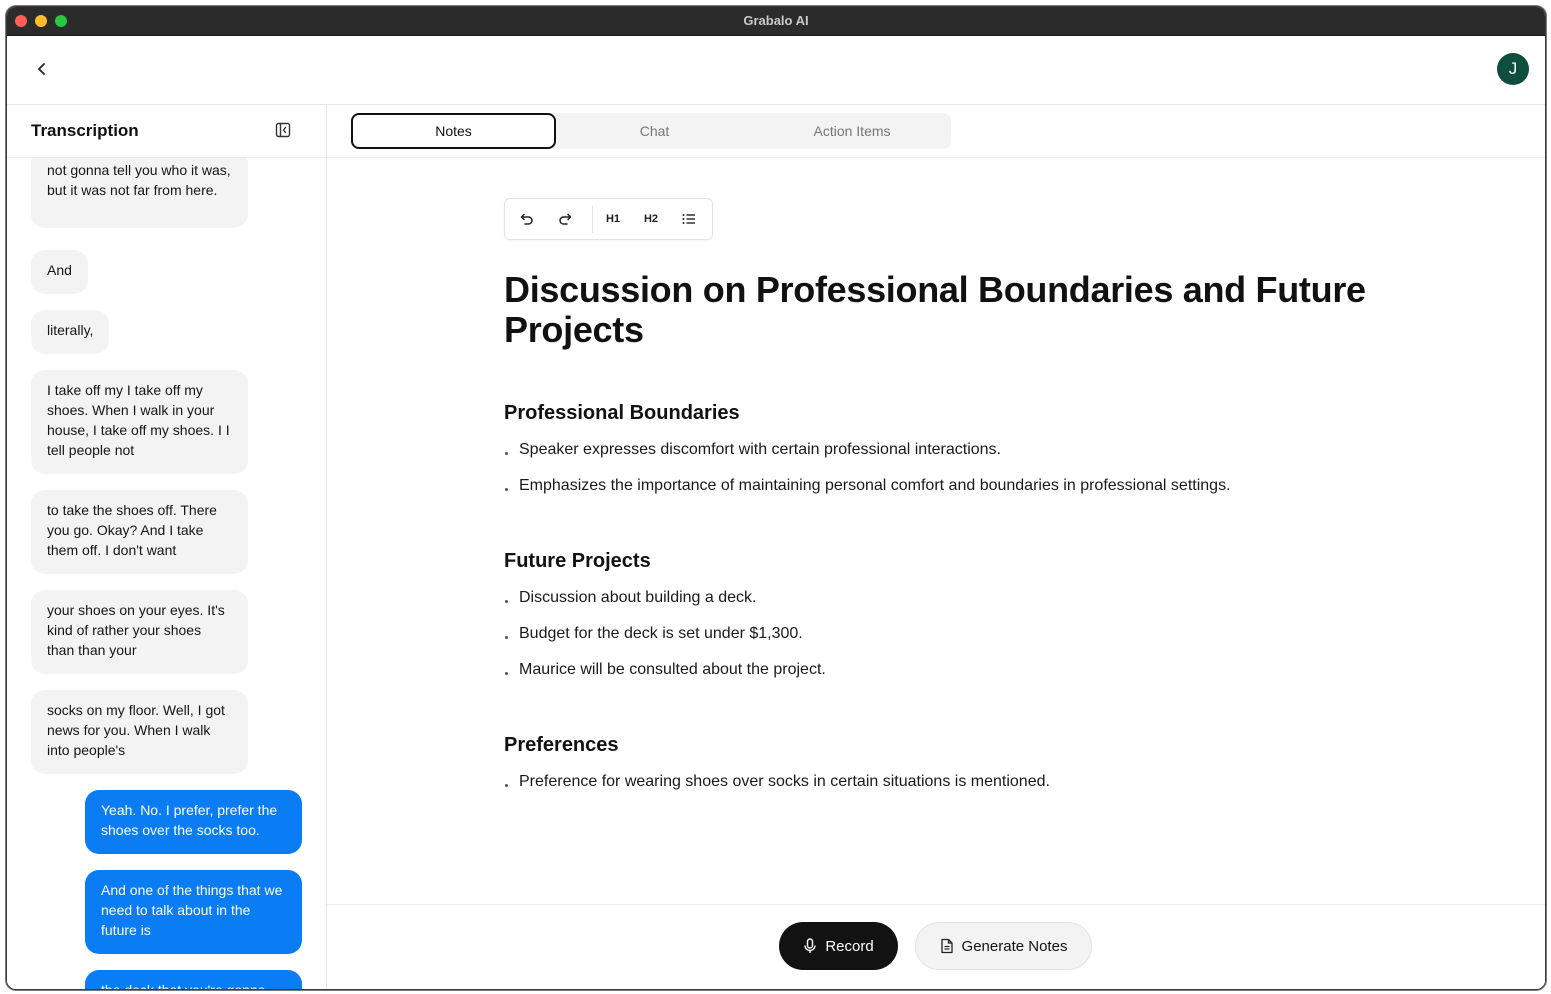 The height and width of the screenshot is (994, 1551). What do you see at coordinates (577, 561) in the screenshot?
I see `section-heading: Future Projects` at bounding box center [577, 561].